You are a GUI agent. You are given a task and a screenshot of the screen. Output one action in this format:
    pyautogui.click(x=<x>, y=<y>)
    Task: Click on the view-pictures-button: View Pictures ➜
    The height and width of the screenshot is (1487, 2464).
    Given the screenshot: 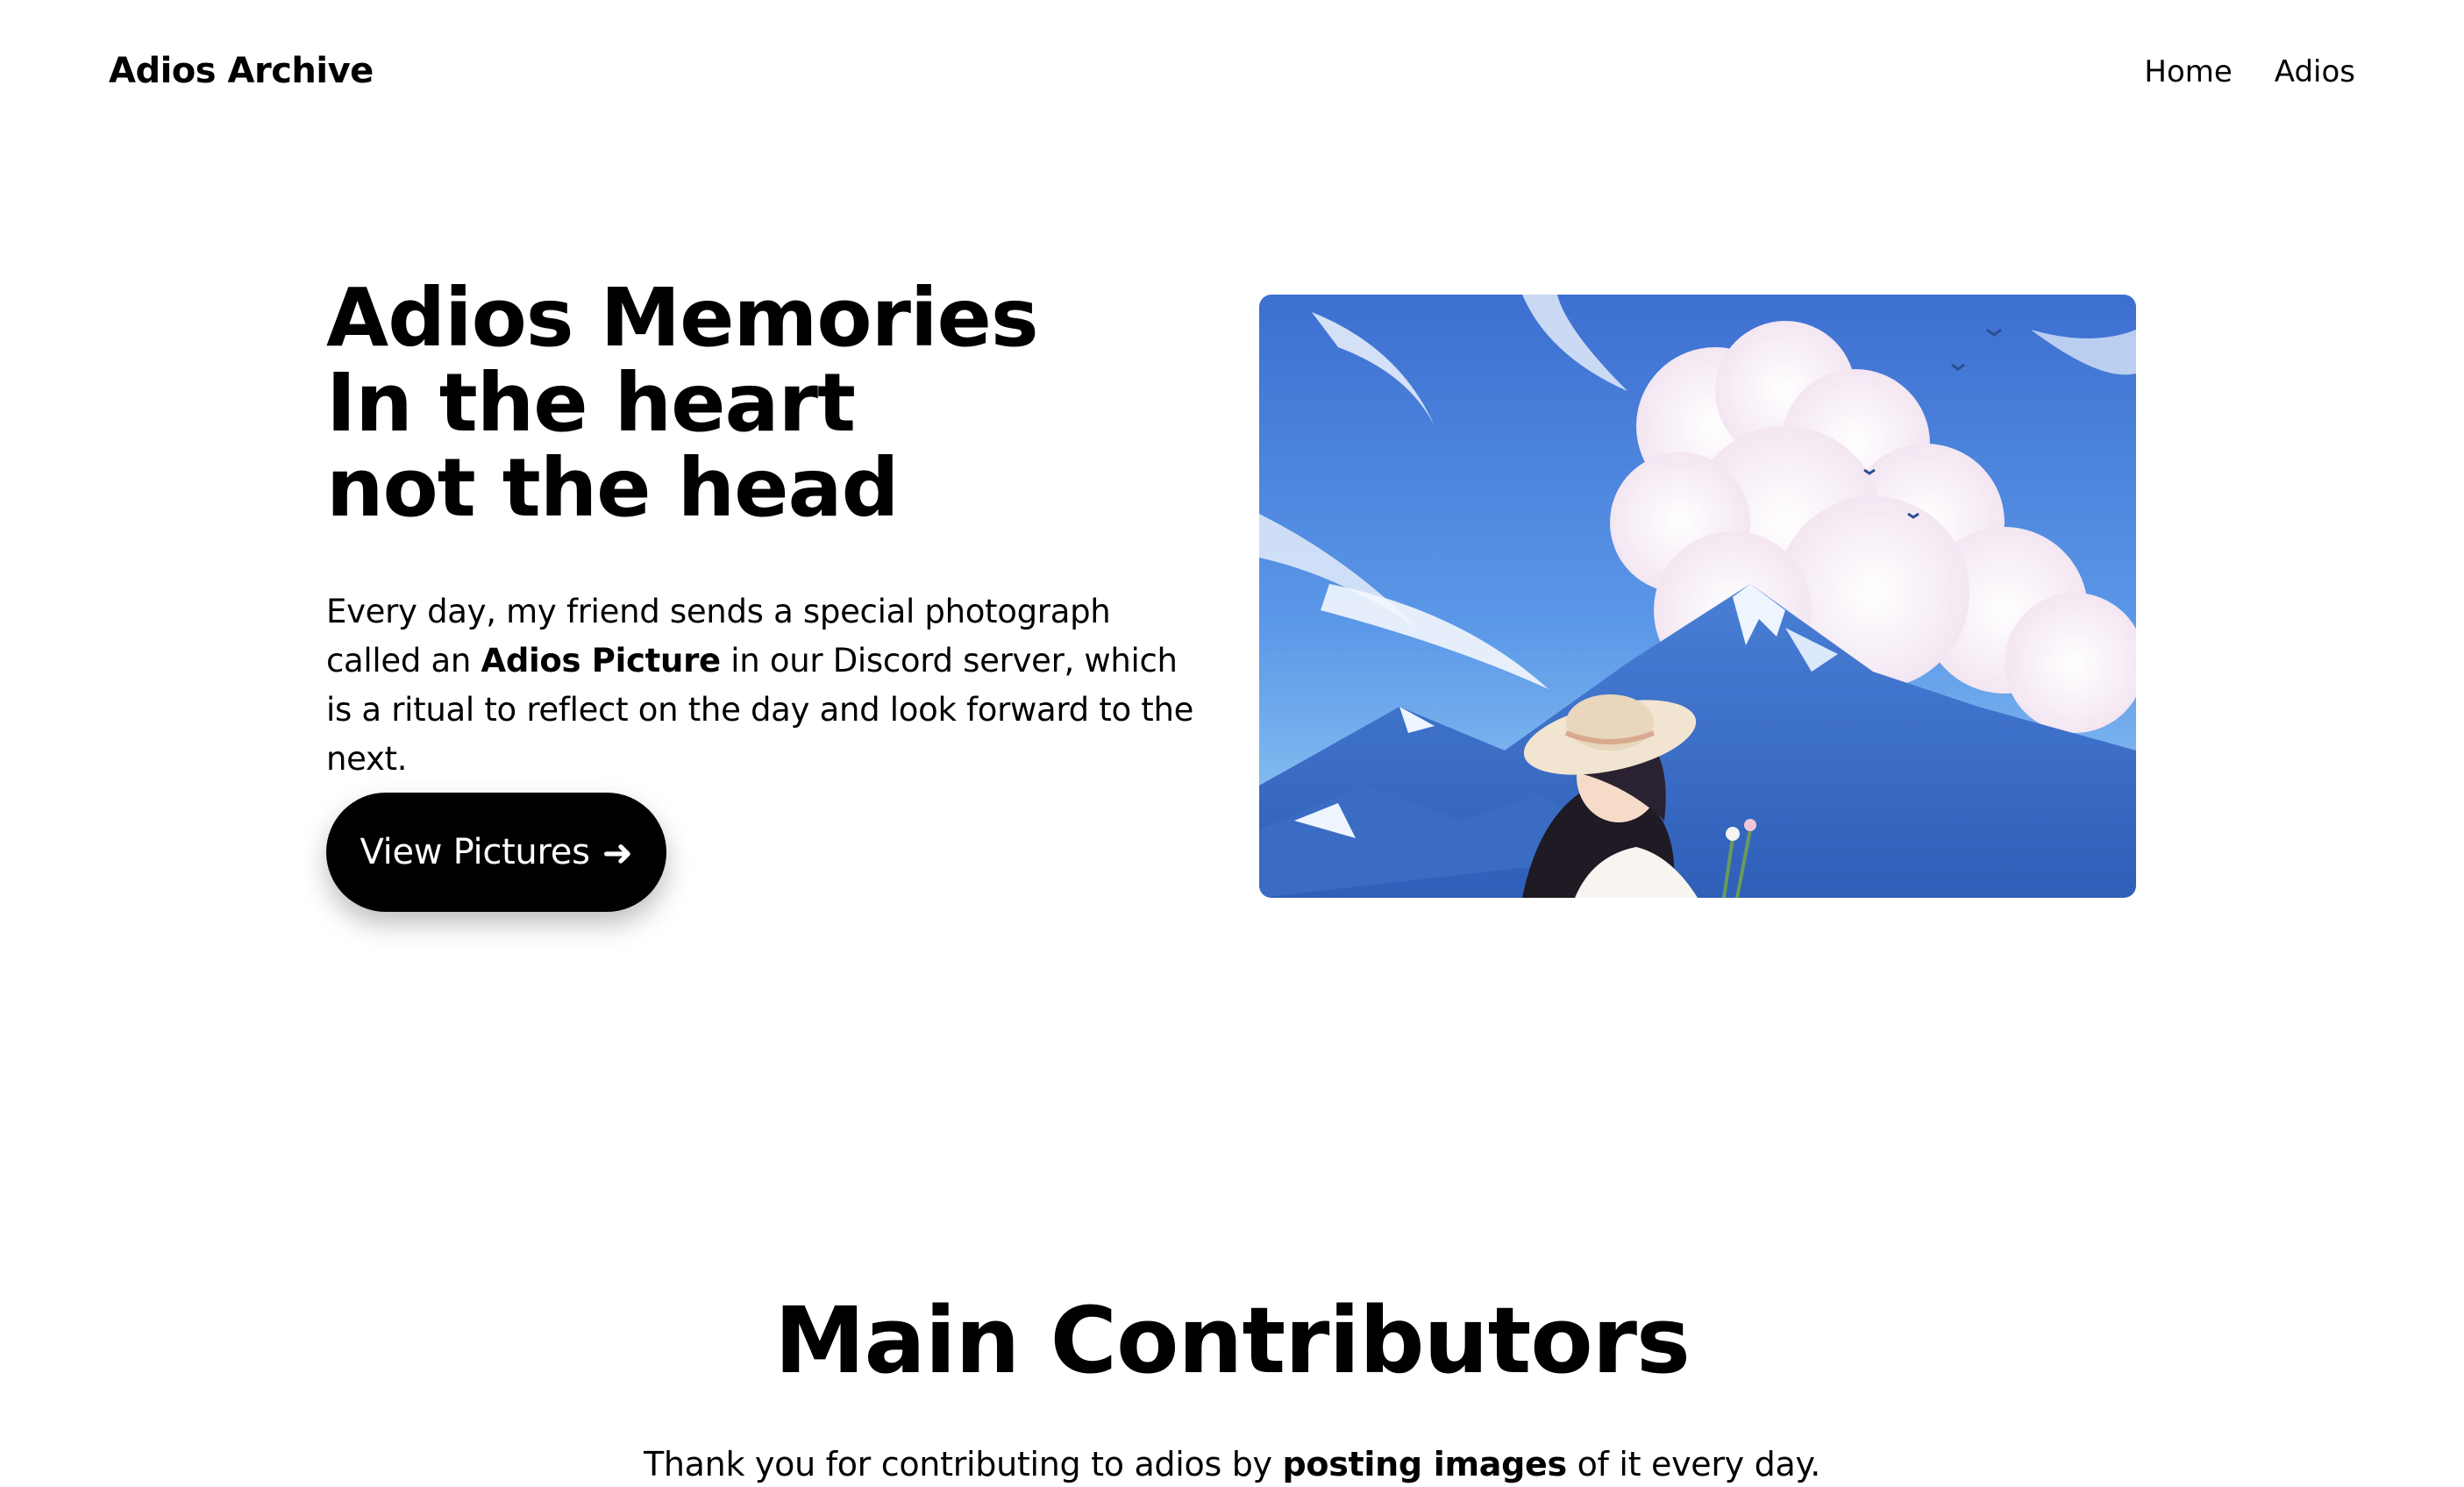 What is the action you would take?
    pyautogui.click(x=496, y=852)
    